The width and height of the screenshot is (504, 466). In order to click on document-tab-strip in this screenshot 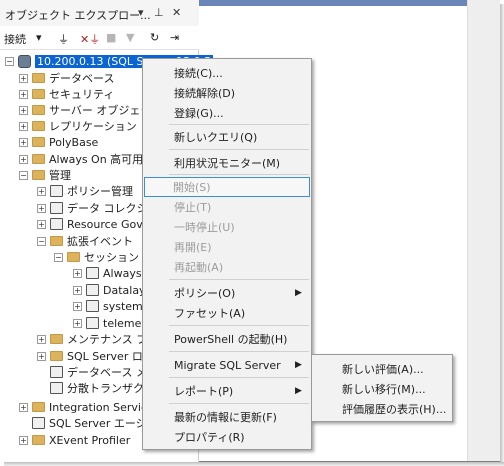, I will do `click(333, 3)`.